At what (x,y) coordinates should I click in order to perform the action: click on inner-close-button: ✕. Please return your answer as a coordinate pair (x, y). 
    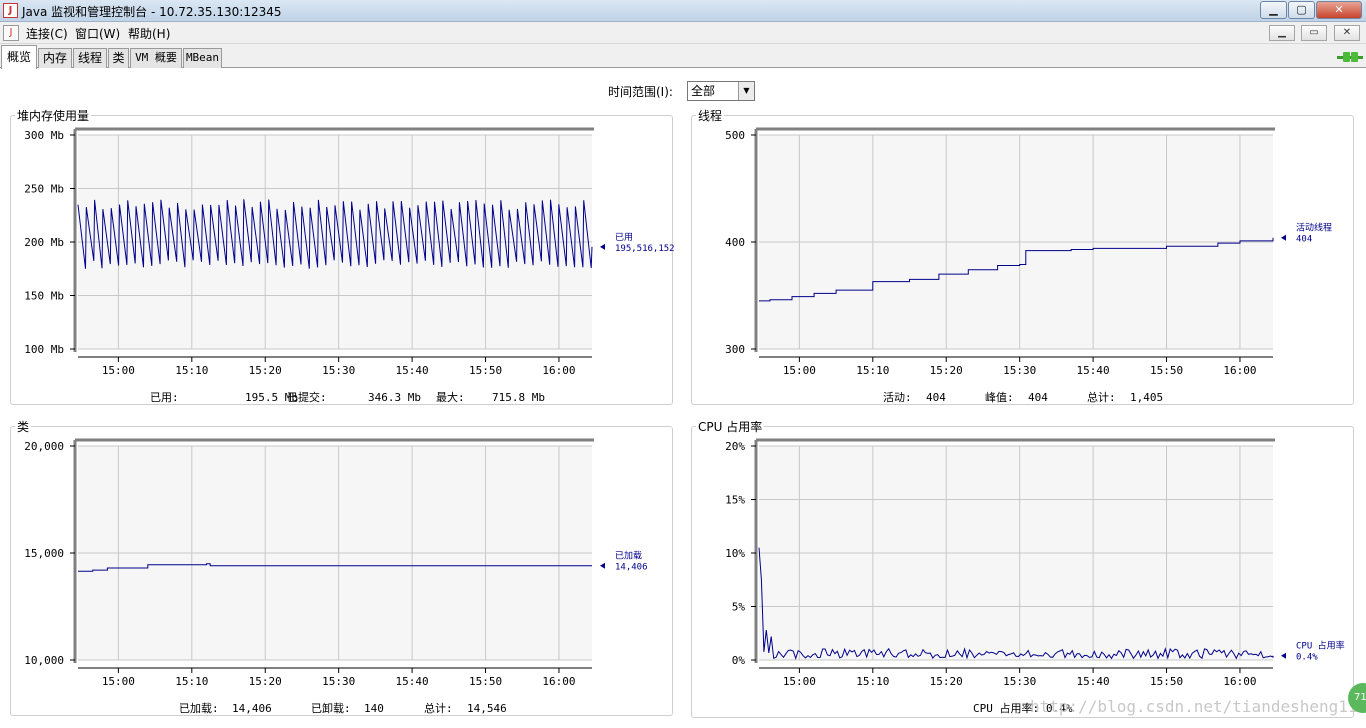
    Looking at the image, I should click on (1347, 33).